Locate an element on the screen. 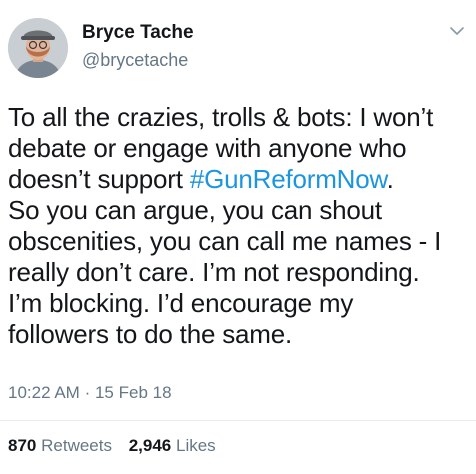  tweet-line: So you can argue, you can shout is located at coordinates (195, 210).